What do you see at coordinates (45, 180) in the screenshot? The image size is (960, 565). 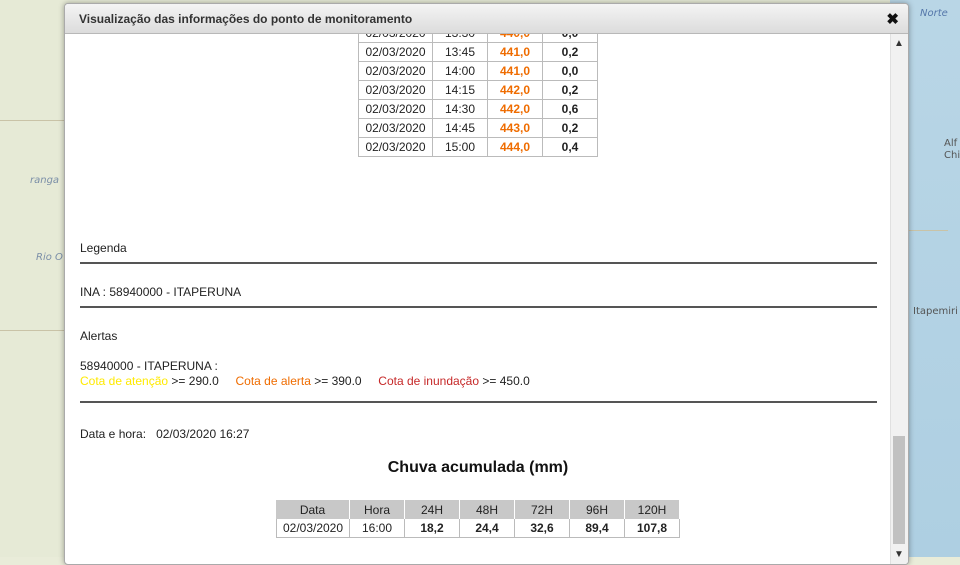 I see `map-label: ranga` at bounding box center [45, 180].